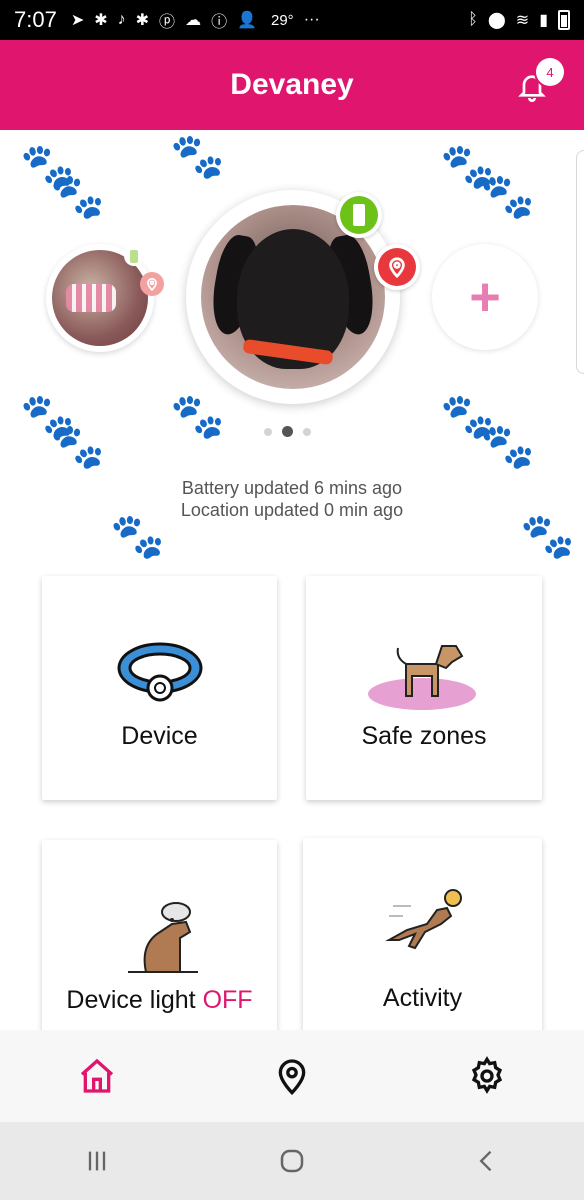 The height and width of the screenshot is (1200, 584). I want to click on location-updated-text: Location updated 0 min ago, so click(292, 510).